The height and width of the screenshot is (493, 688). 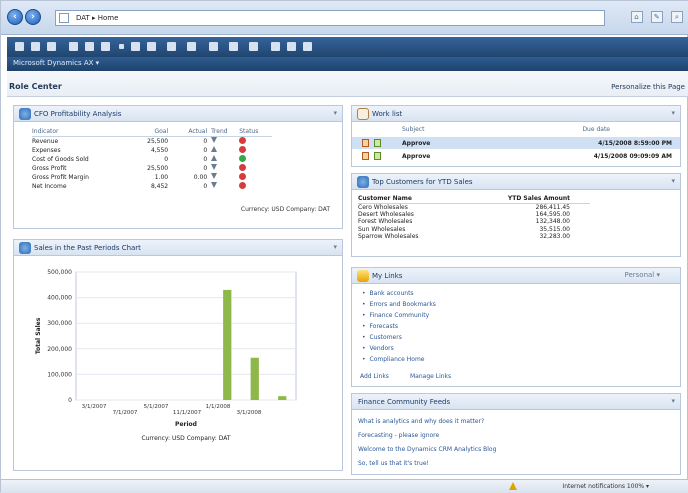 What do you see at coordinates (513, 486) in the screenshot?
I see `warning-icon` at bounding box center [513, 486].